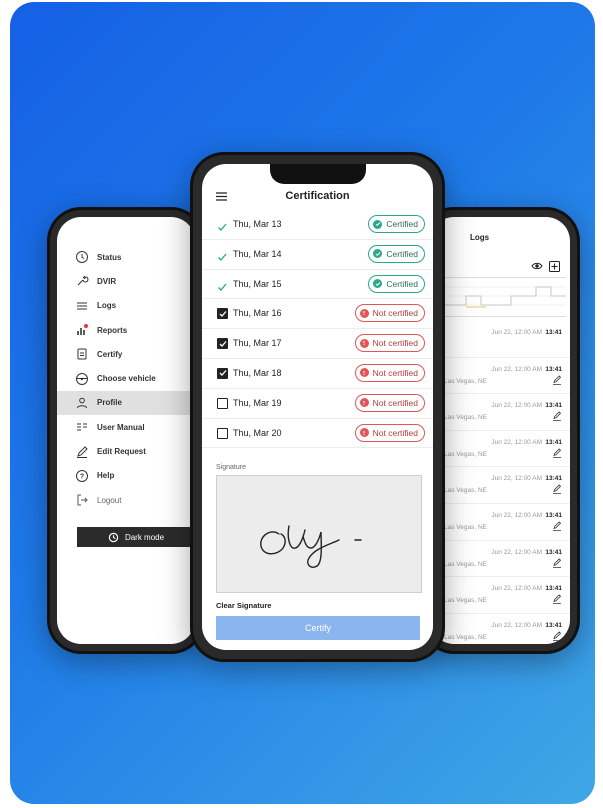 The width and height of the screenshot is (603, 808). Describe the element at coordinates (82, 354) in the screenshot. I see `document-icon` at that location.